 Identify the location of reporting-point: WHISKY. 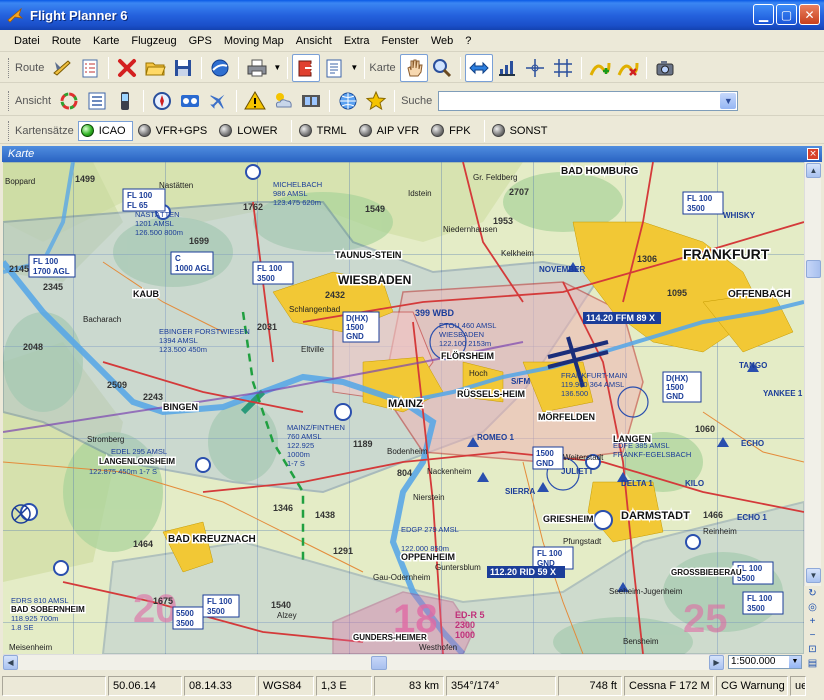
(739, 215).